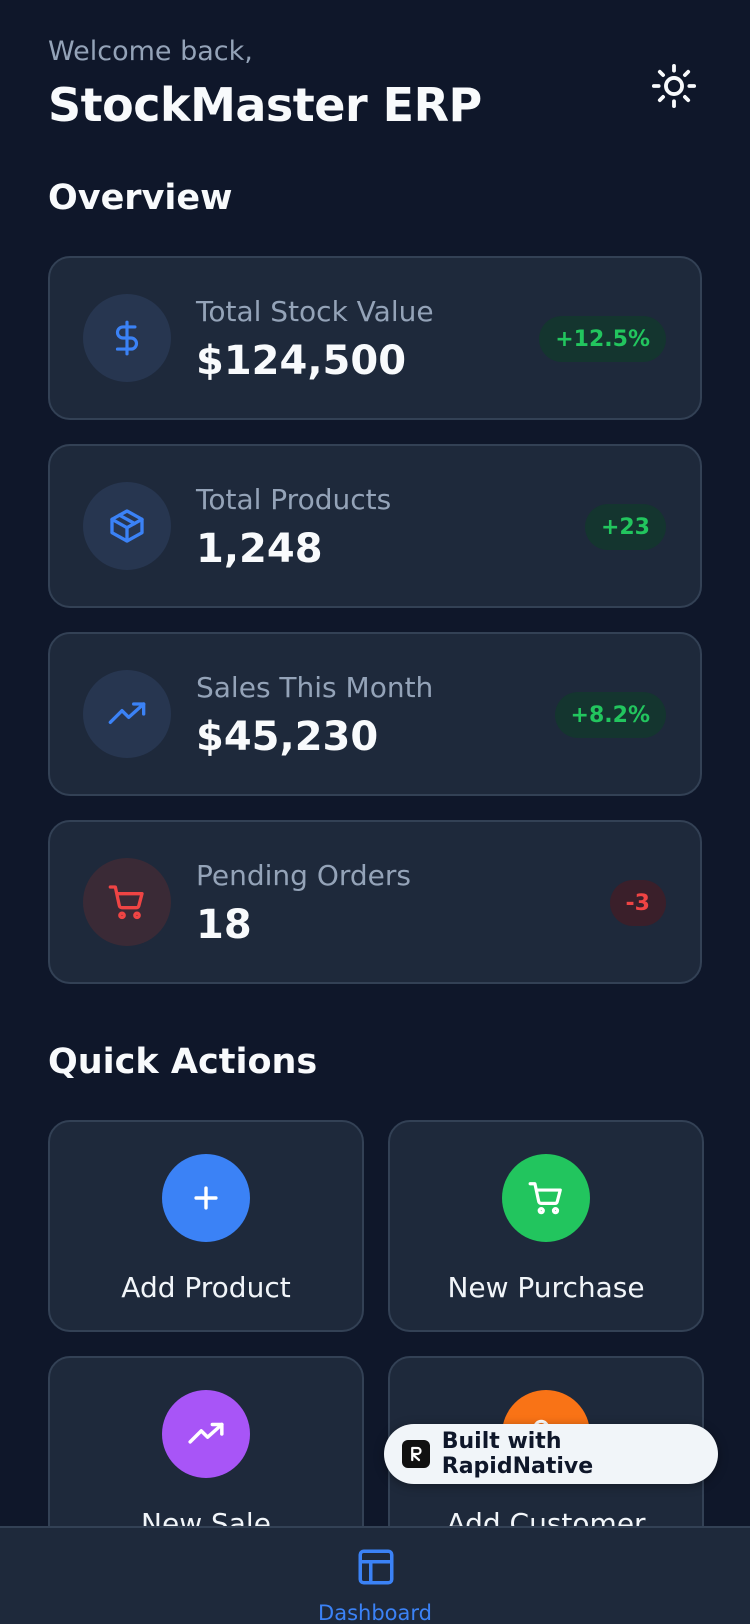  I want to click on stat-card-sales-month: Sales This Month $45,230 +8.2%, so click(375, 714).